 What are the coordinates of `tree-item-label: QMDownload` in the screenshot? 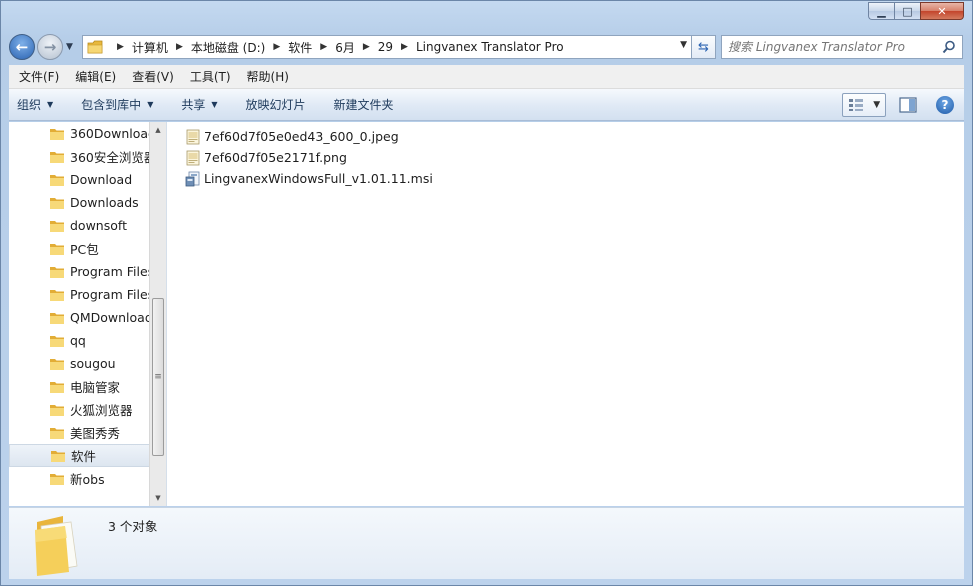 It's located at (111, 317).